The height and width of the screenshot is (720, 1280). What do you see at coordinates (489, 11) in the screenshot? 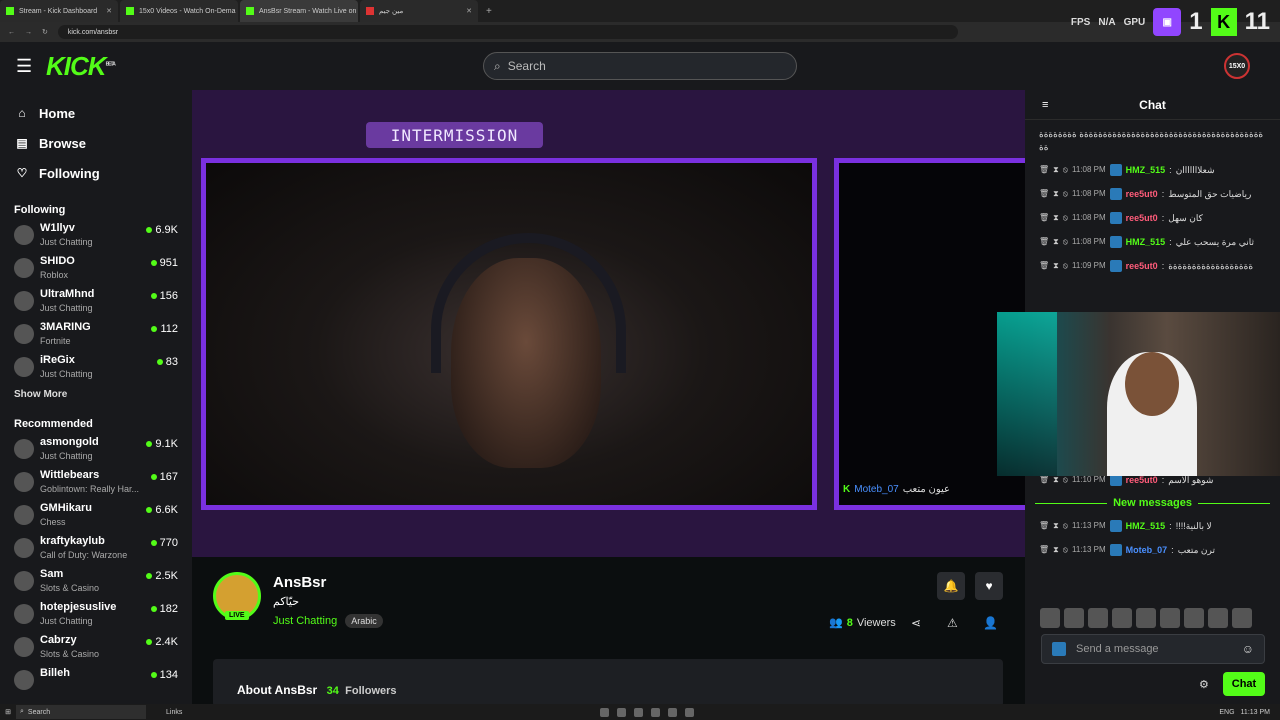
I see `new-tab-icon: +` at bounding box center [489, 11].